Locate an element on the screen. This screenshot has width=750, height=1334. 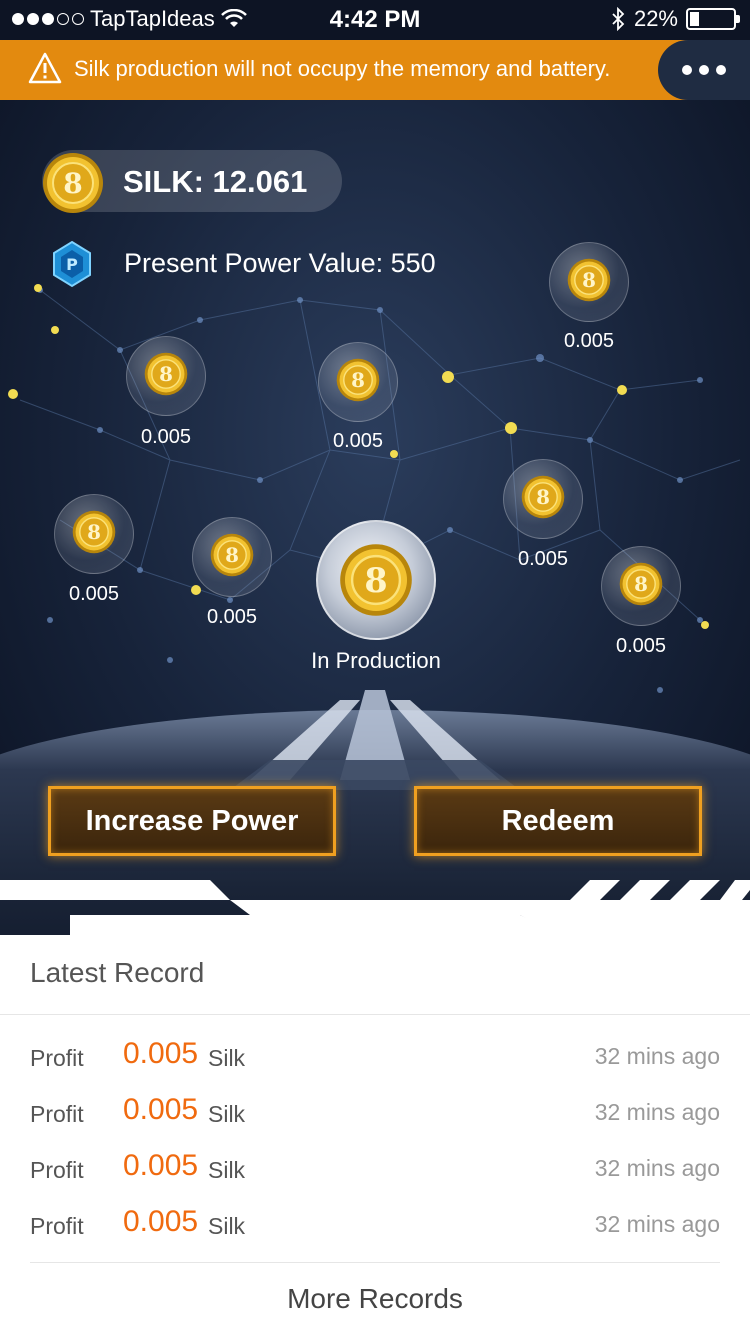
bluetooth-icon is located at coordinates (618, 19).